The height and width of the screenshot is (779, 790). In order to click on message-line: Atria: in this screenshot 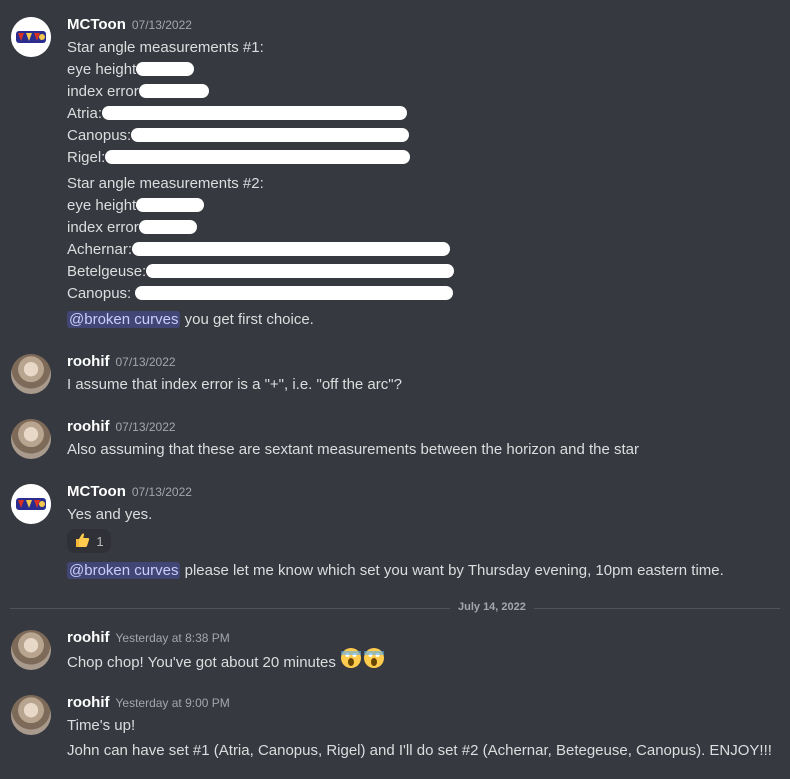, I will do `click(237, 114)`.